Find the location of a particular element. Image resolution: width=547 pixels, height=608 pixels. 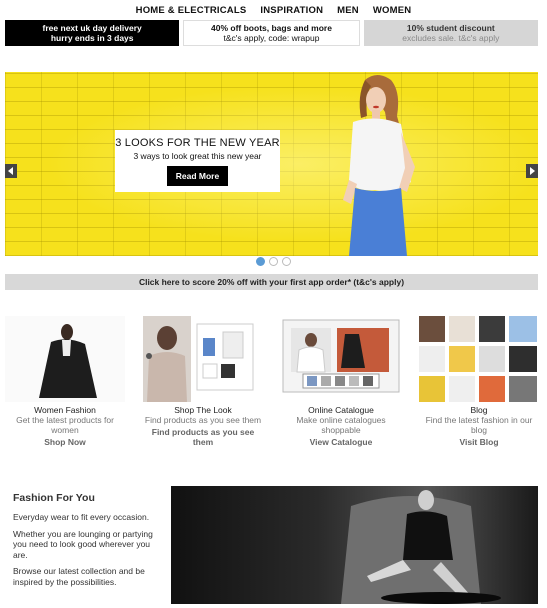

hero-title: 3 LOOKS FOR THE NEW YEAR is located at coordinates (197, 143).